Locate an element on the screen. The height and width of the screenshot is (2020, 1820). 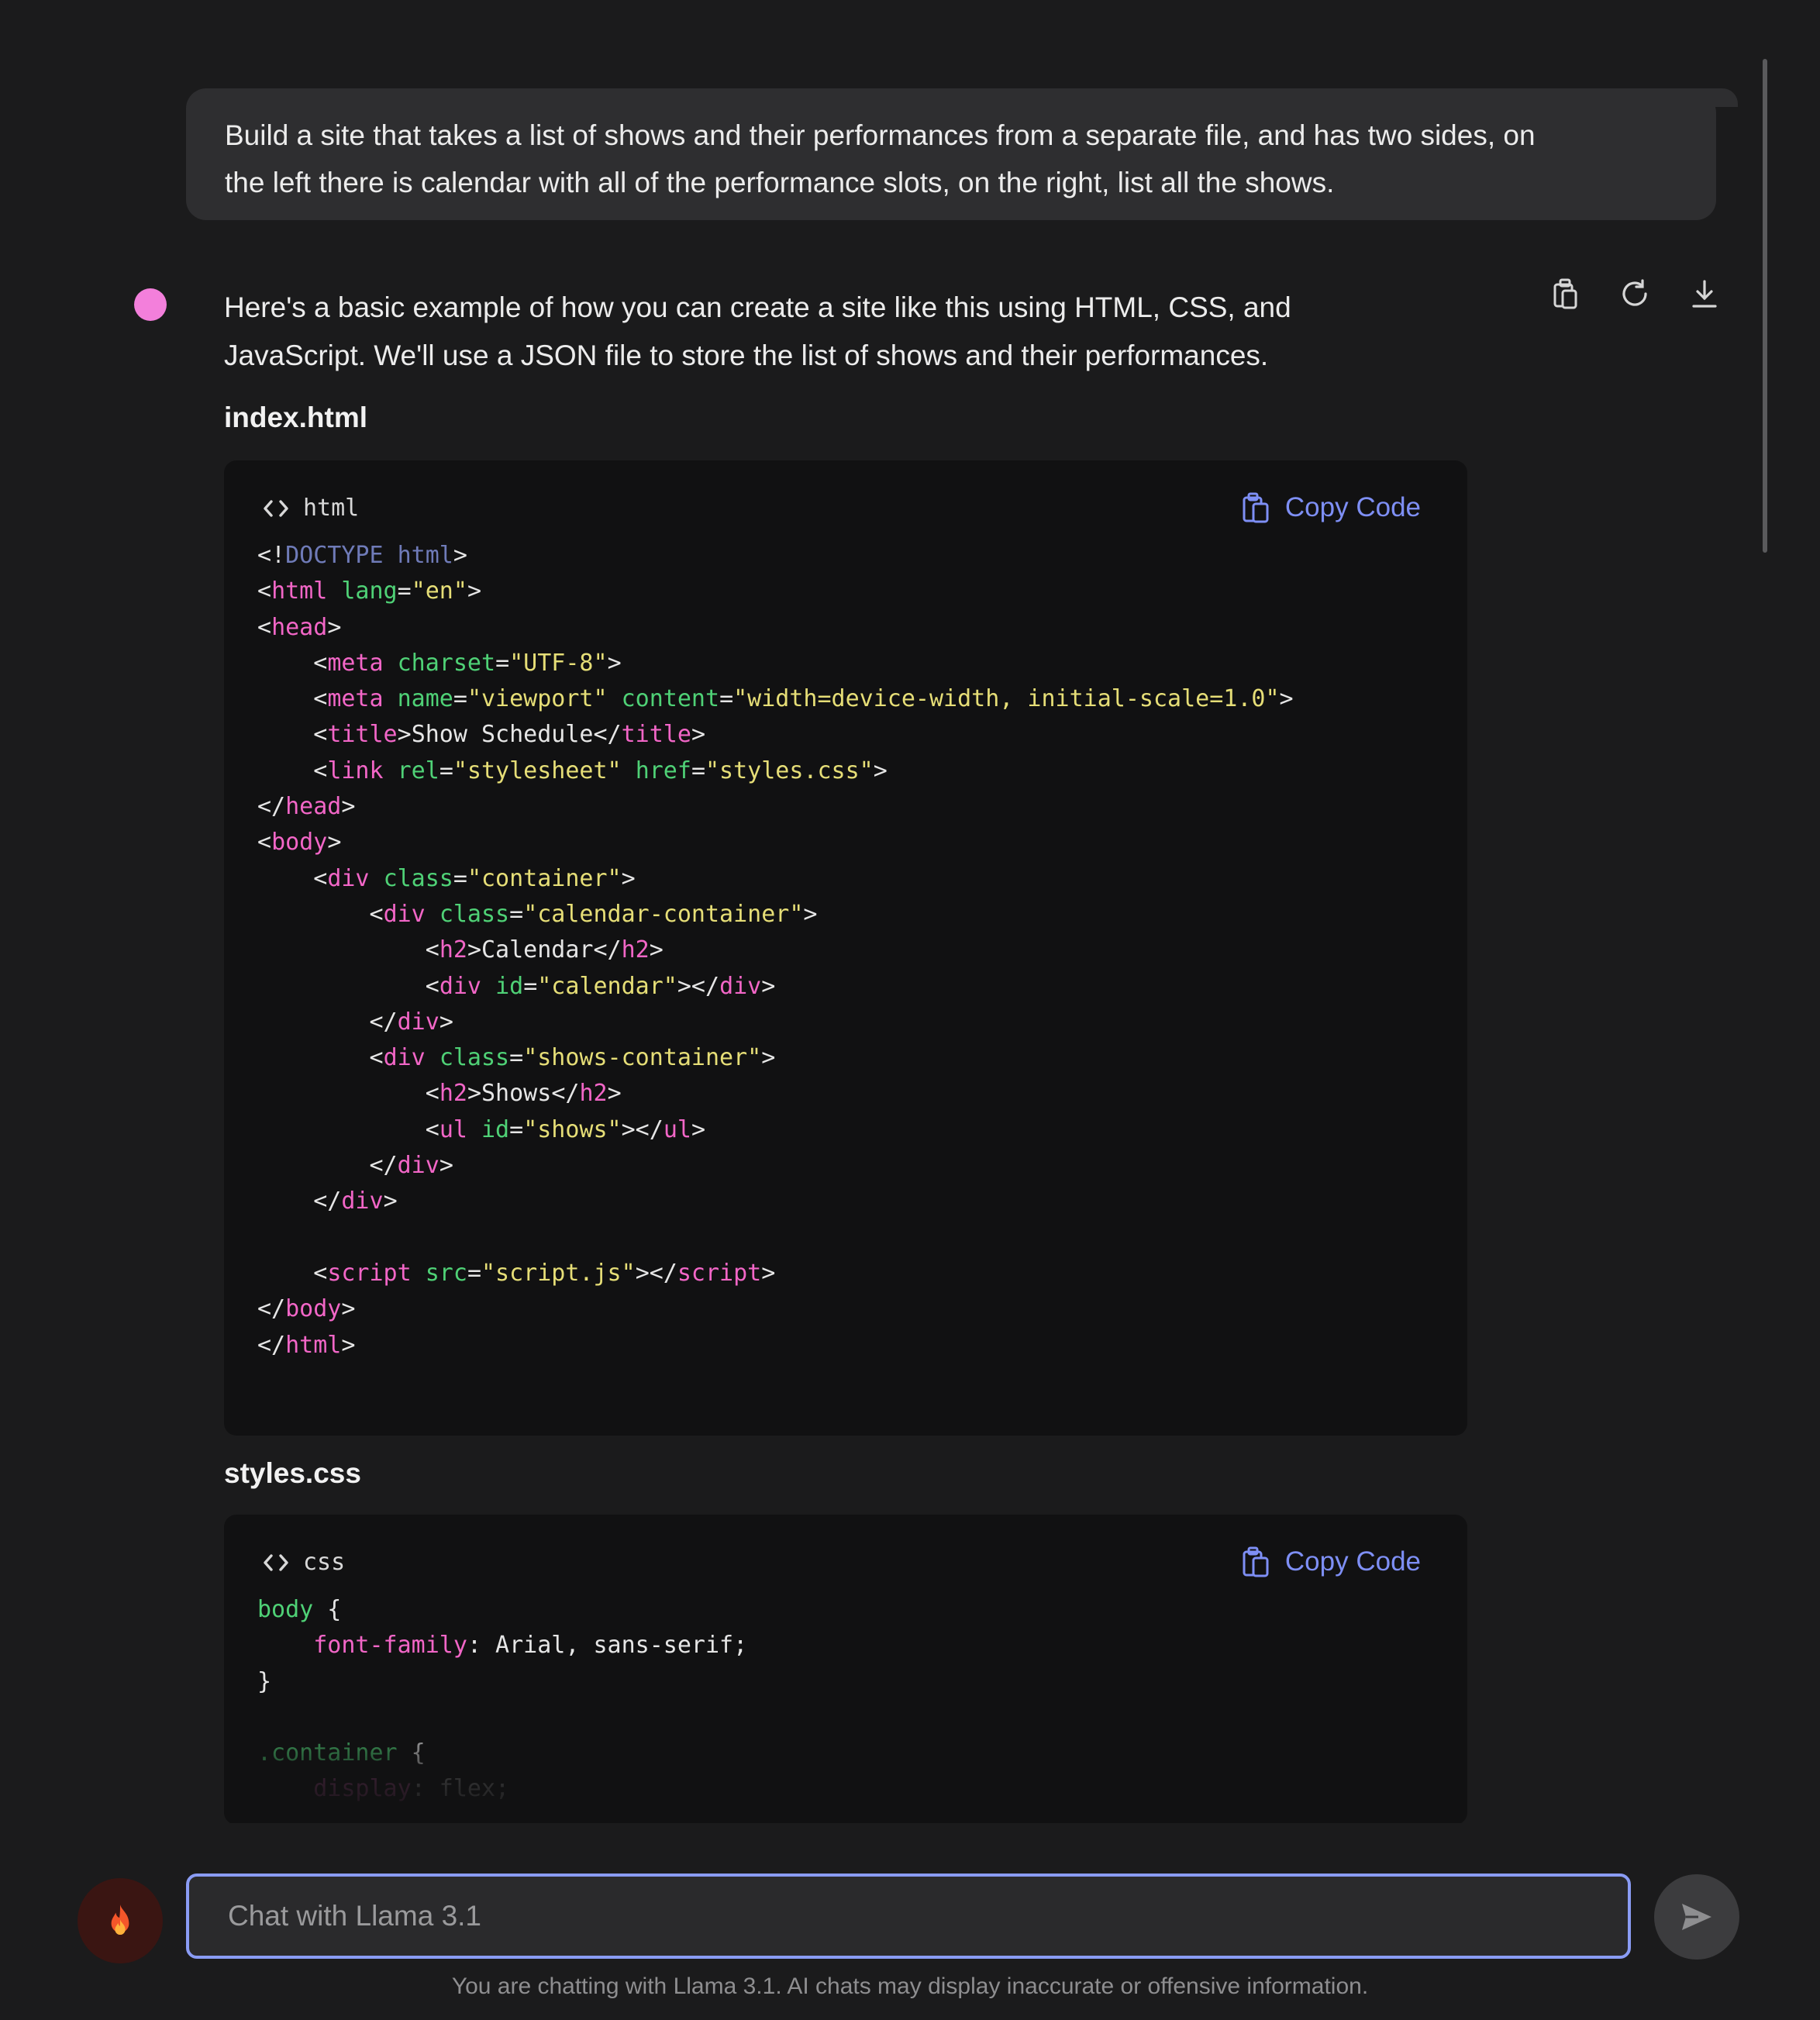
chat-input is located at coordinates (908, 1916).